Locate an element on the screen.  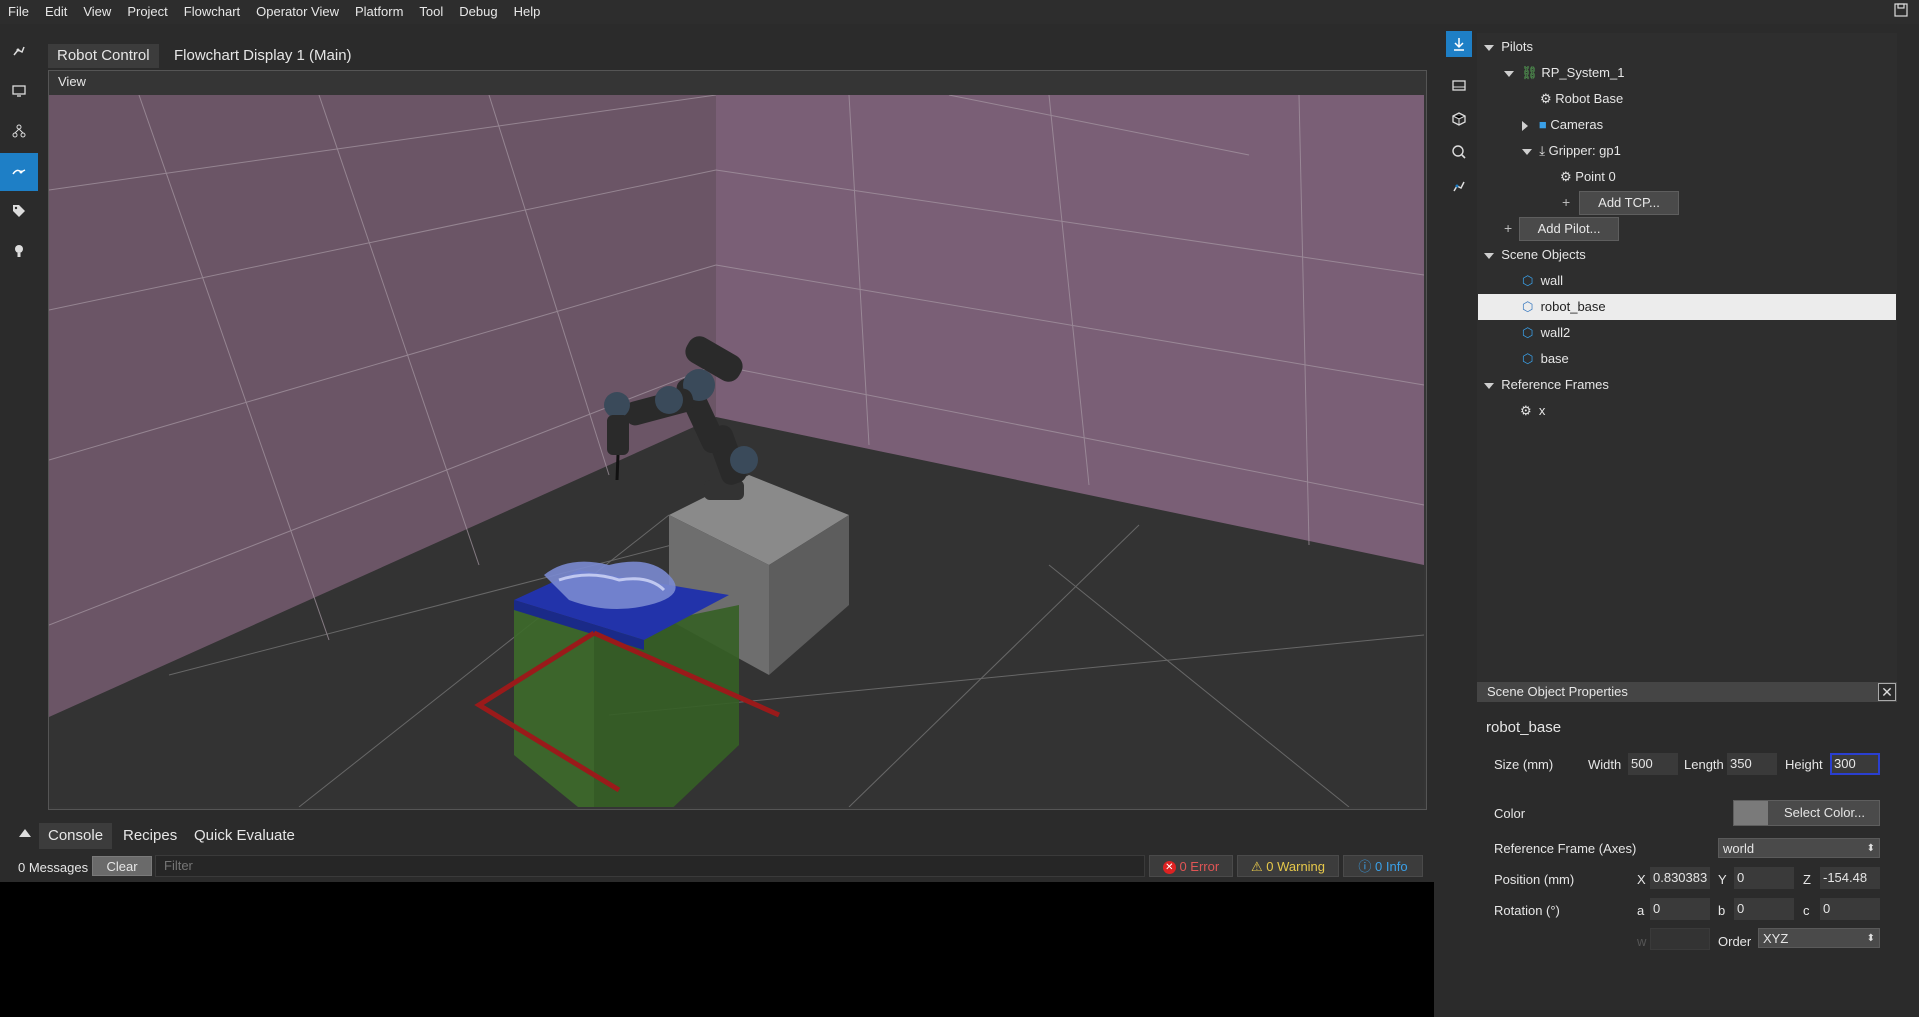
a-label: a is located at coordinates (1641, 910).